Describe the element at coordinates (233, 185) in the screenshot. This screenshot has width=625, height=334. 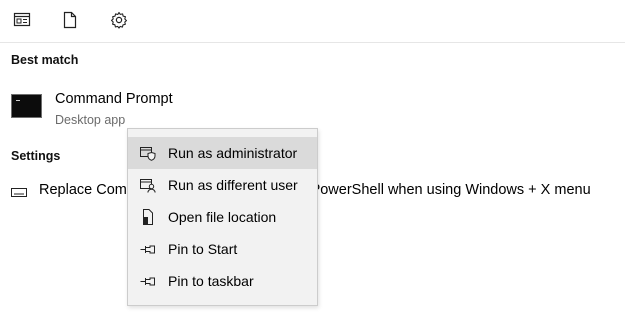
I see `menu-item-label: Run as different user` at that location.